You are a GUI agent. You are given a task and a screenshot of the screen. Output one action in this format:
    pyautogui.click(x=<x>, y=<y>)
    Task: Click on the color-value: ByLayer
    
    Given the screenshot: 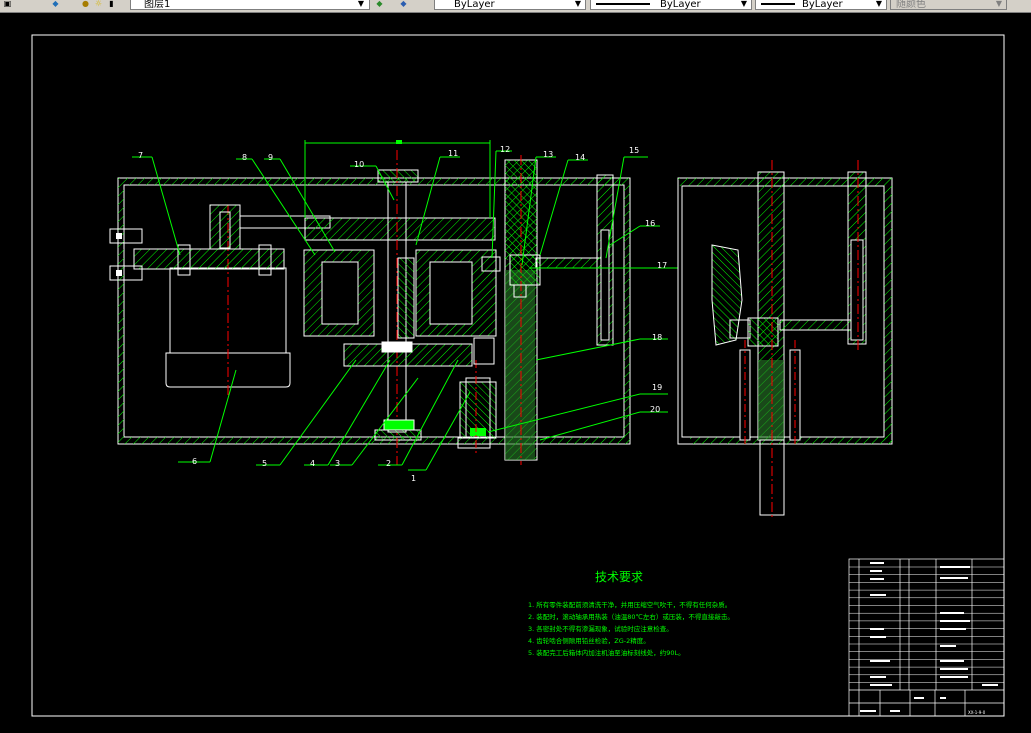 What is the action you would take?
    pyautogui.click(x=474, y=5)
    